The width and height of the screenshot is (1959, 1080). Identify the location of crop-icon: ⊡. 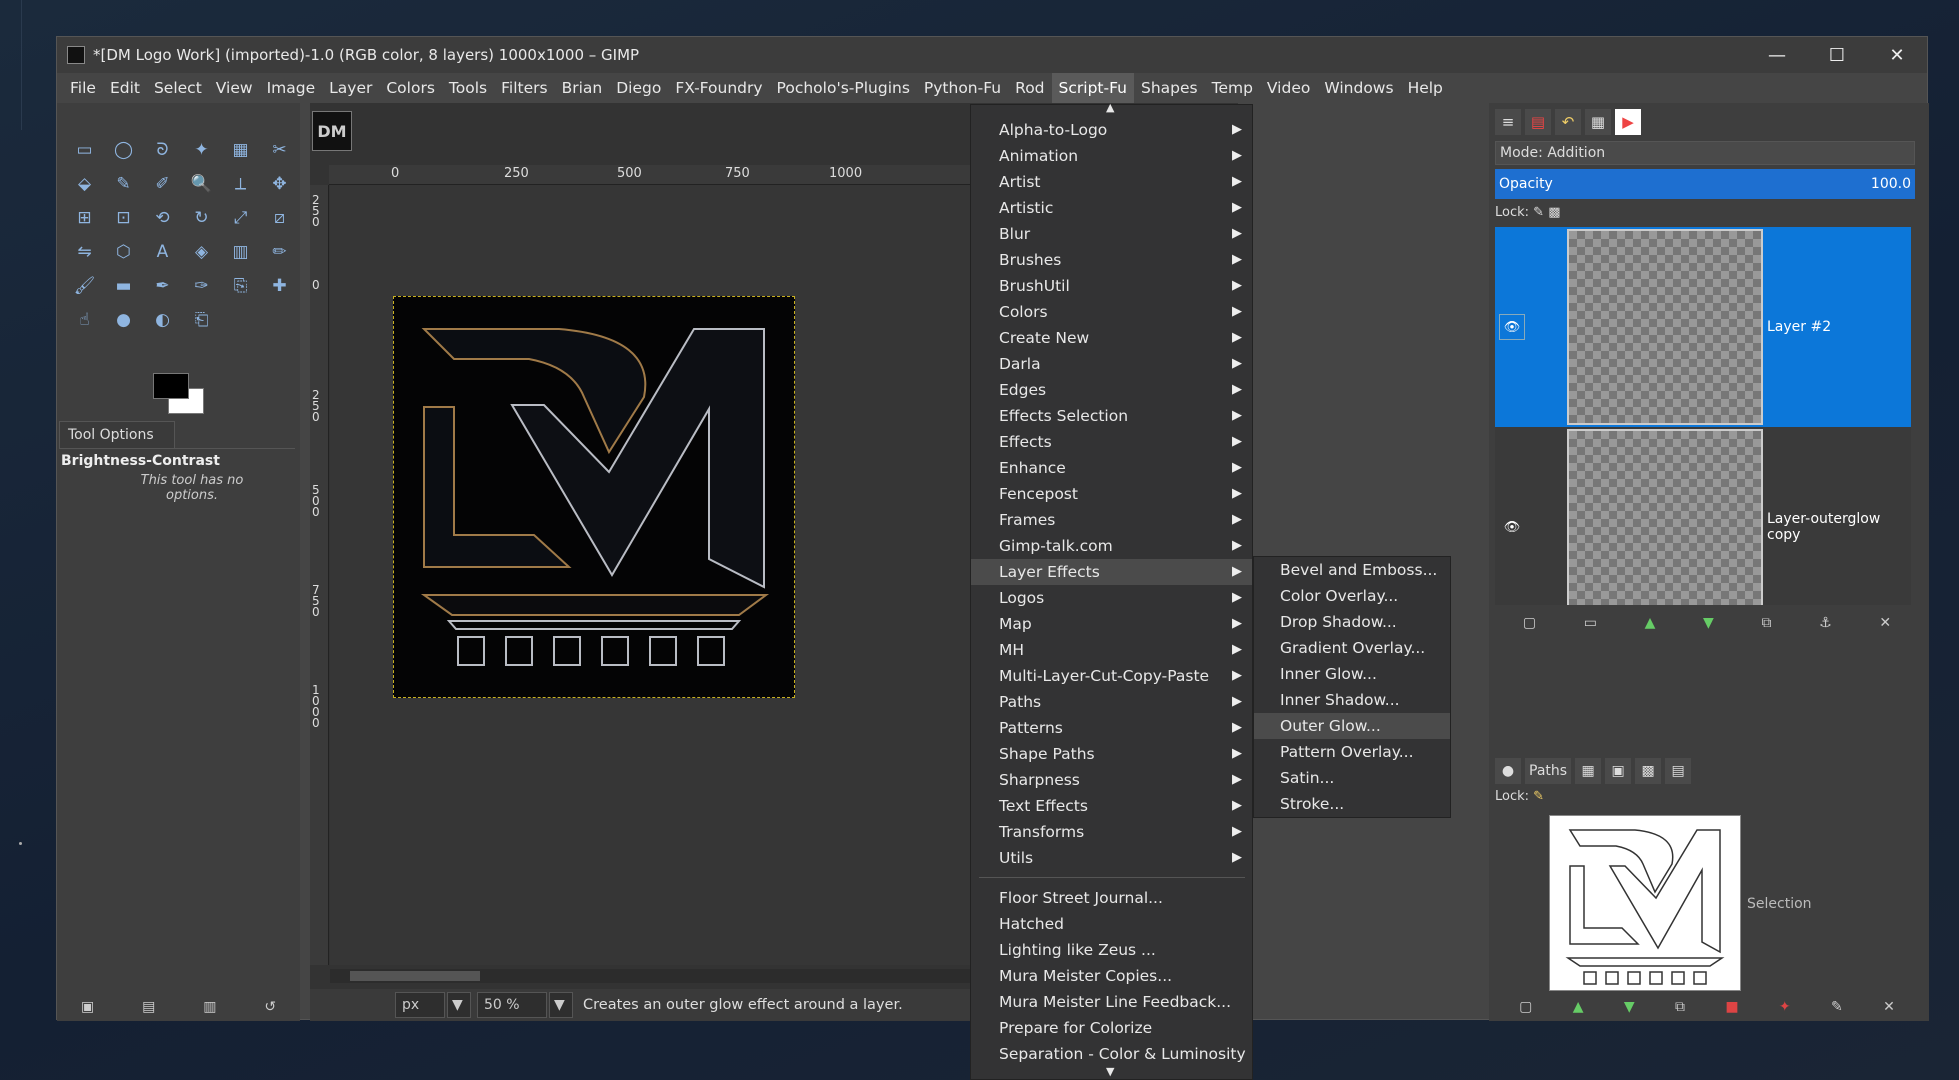
(123, 218).